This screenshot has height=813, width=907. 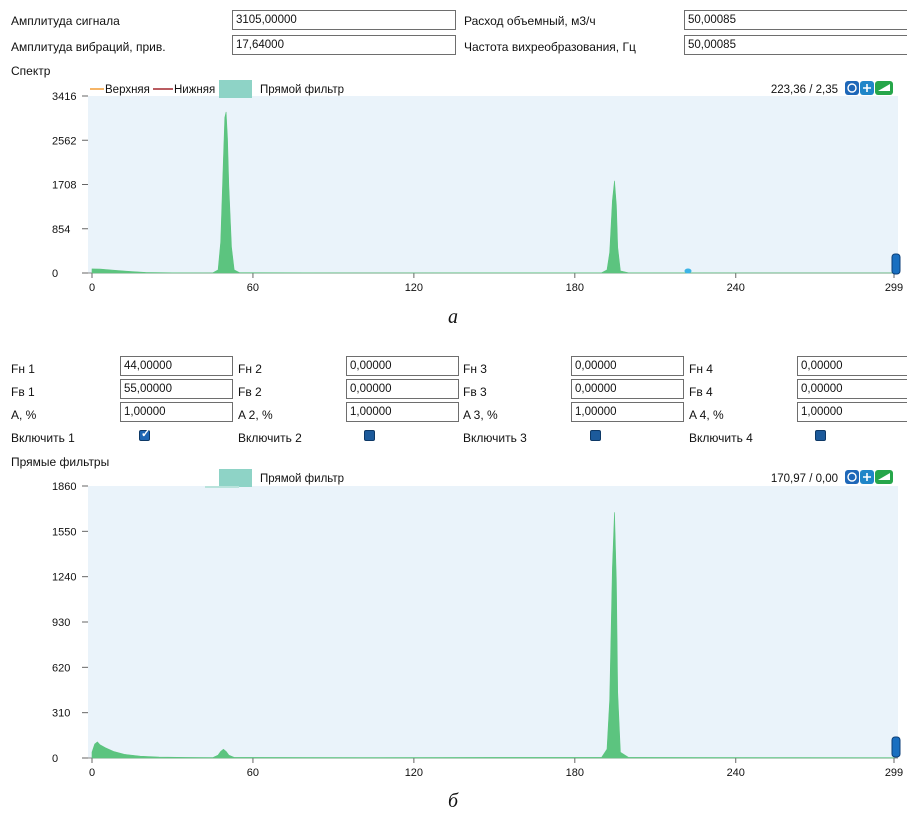 What do you see at coordinates (480, 415) in the screenshot?
I see `filter3-a-label: A 3, %` at bounding box center [480, 415].